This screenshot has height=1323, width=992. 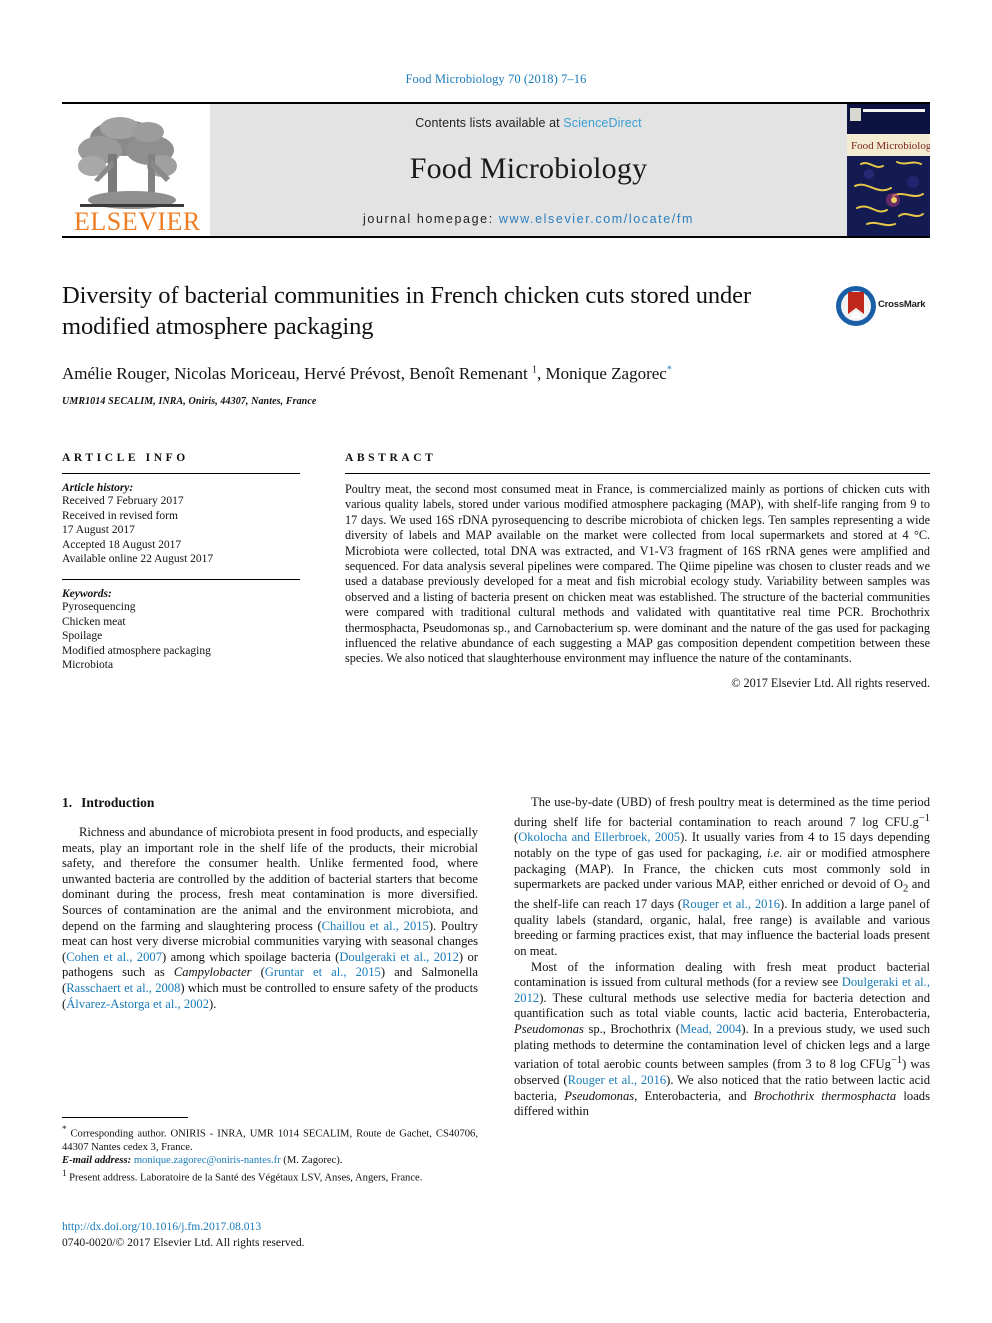 What do you see at coordinates (775, 852) in the screenshot?
I see `latin-ie: i.e.` at bounding box center [775, 852].